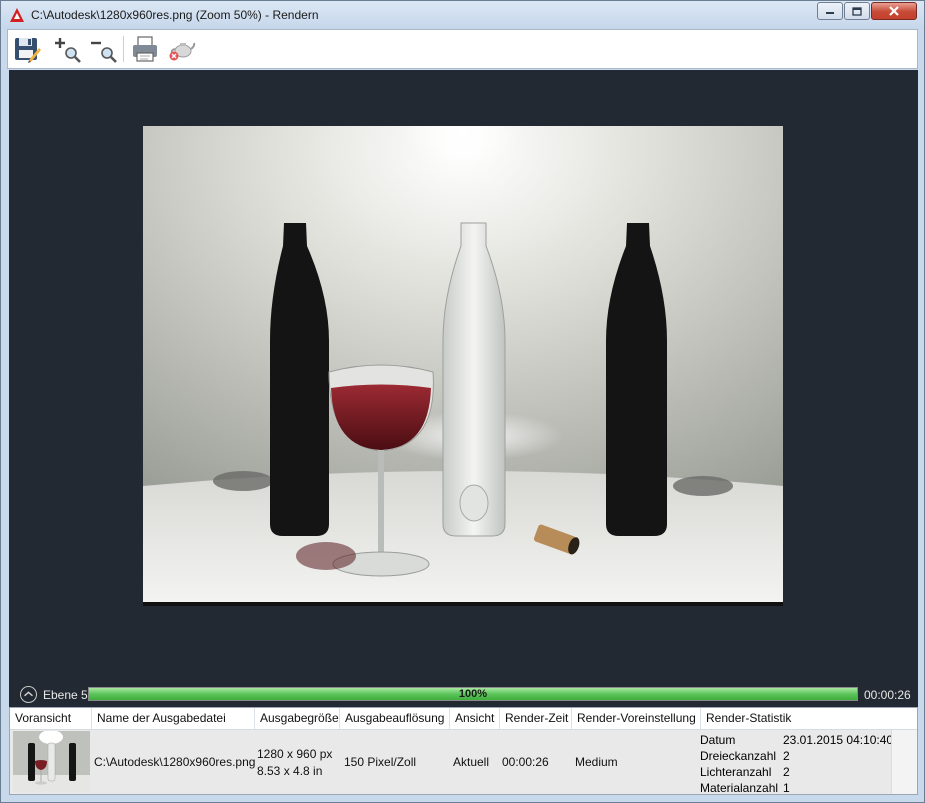 This screenshot has height=803, width=925. I want to click on stat-label-triangles: Dreieckanzahl, so click(738, 756).